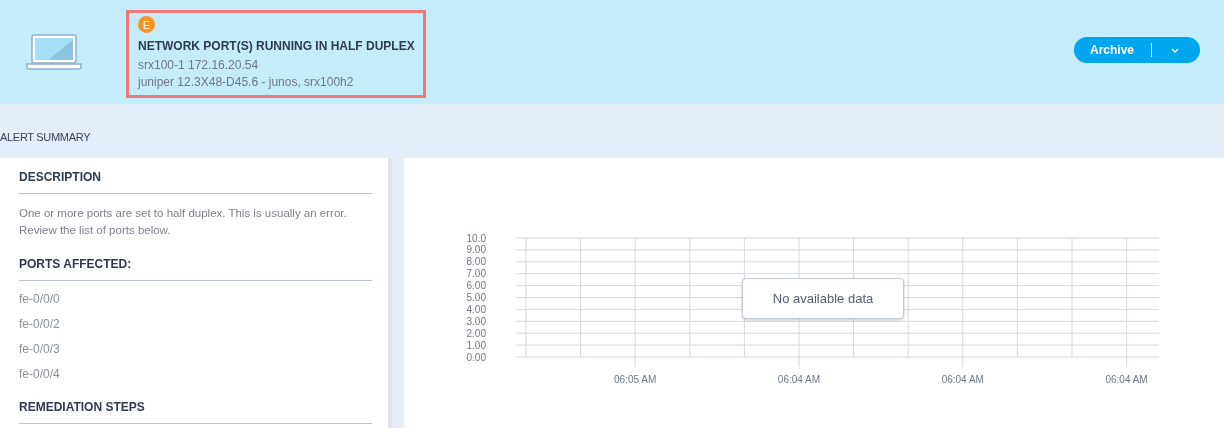 This screenshot has width=1224, height=428. Describe the element at coordinates (40, 299) in the screenshot. I see `port-name: fe-0/0/0` at that location.